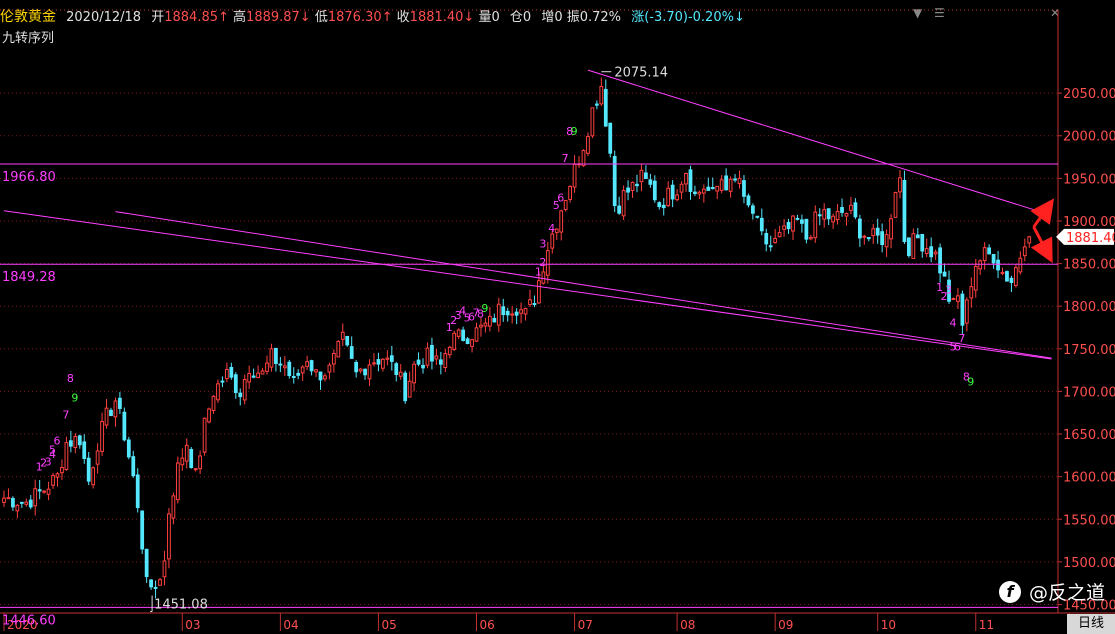 This screenshot has width=1115, height=634. What do you see at coordinates (181, 605) in the screenshot?
I see `annotation-label: 1451.08` at bounding box center [181, 605].